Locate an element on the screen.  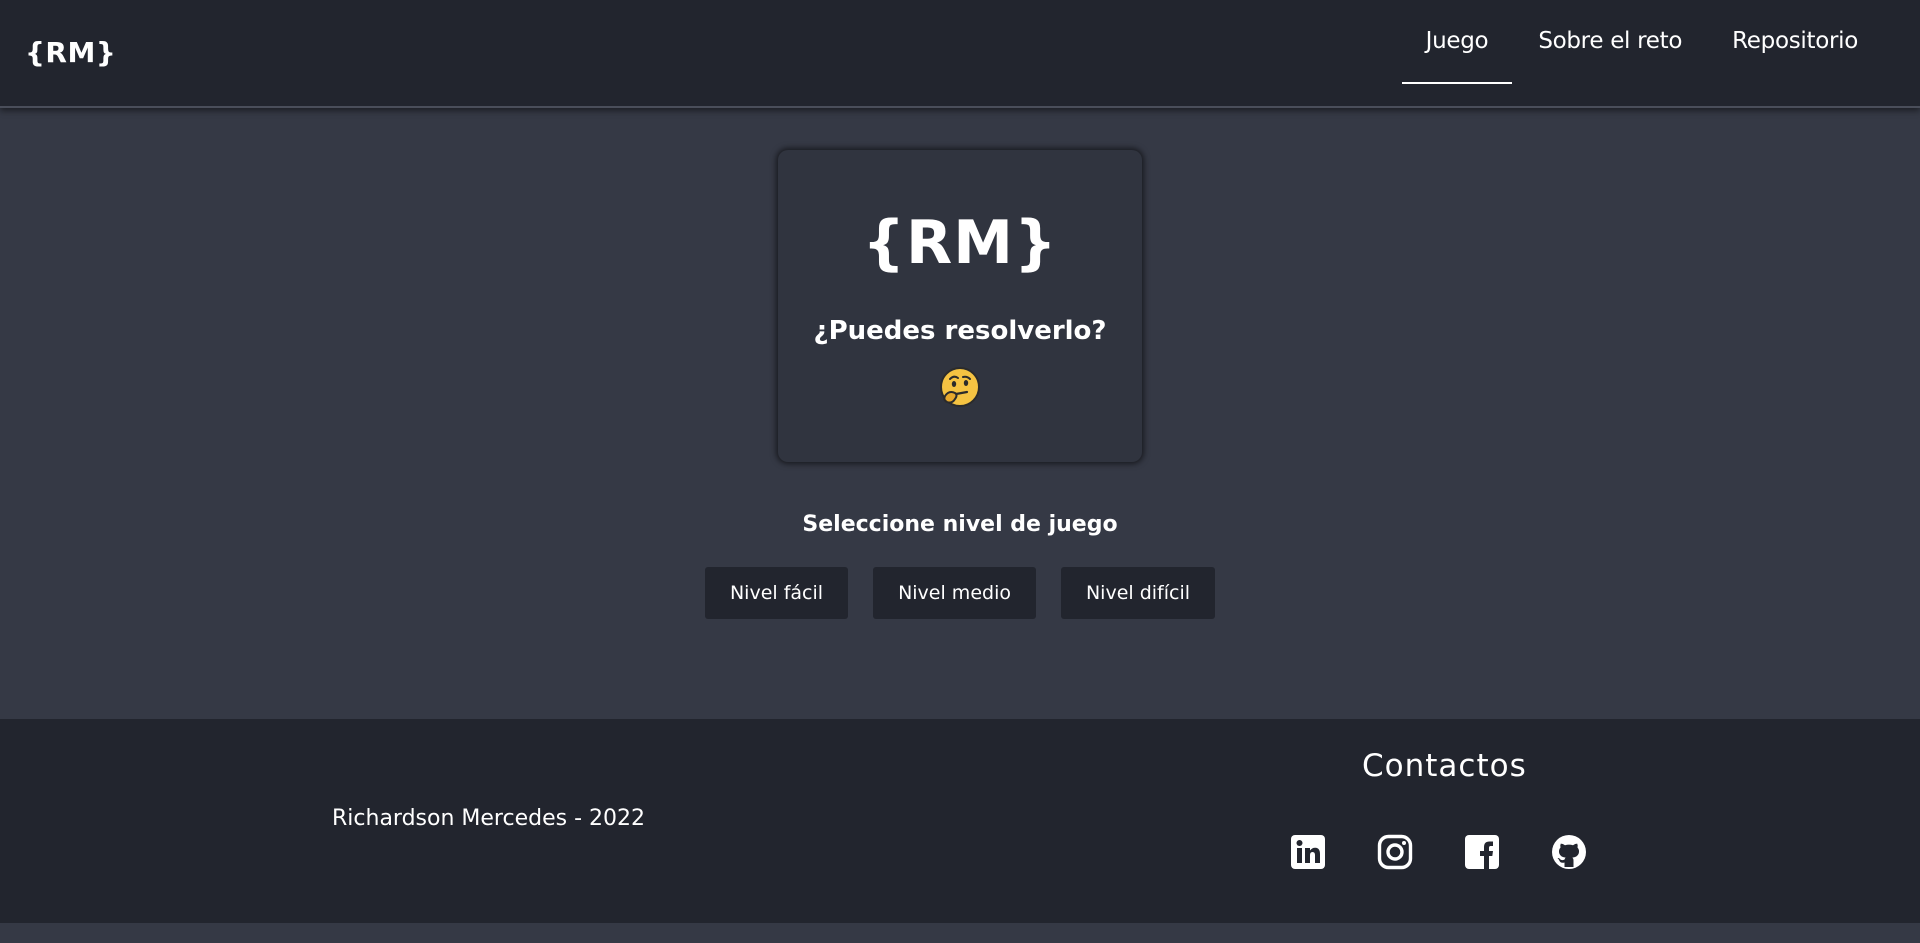
card-logo: {RM} is located at coordinates (960, 243).